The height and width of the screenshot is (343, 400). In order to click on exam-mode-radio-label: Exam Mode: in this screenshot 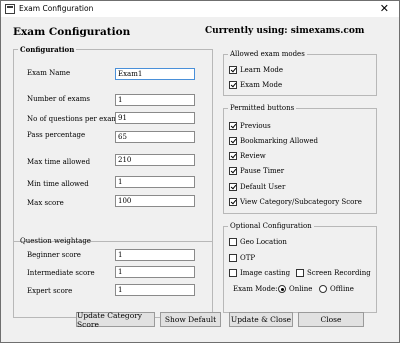, I will do `click(255, 289)`.